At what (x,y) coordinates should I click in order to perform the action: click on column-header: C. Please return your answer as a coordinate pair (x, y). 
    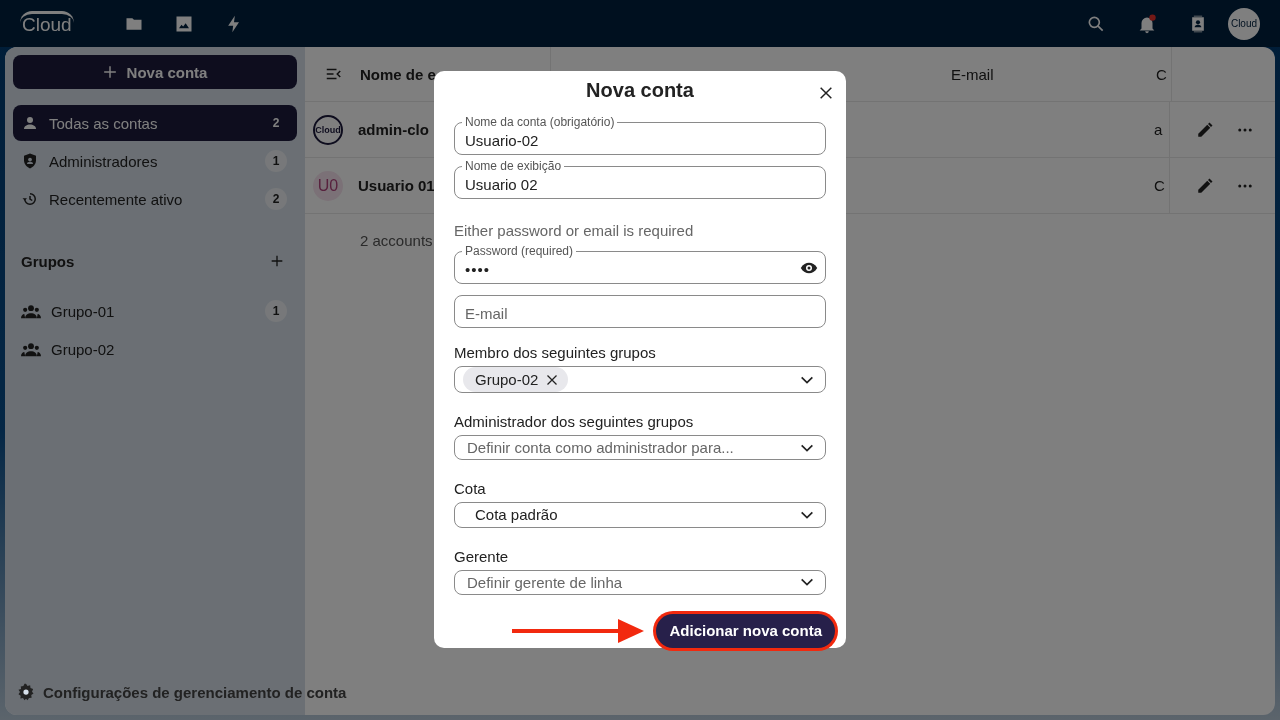
    Looking at the image, I should click on (1163, 74).